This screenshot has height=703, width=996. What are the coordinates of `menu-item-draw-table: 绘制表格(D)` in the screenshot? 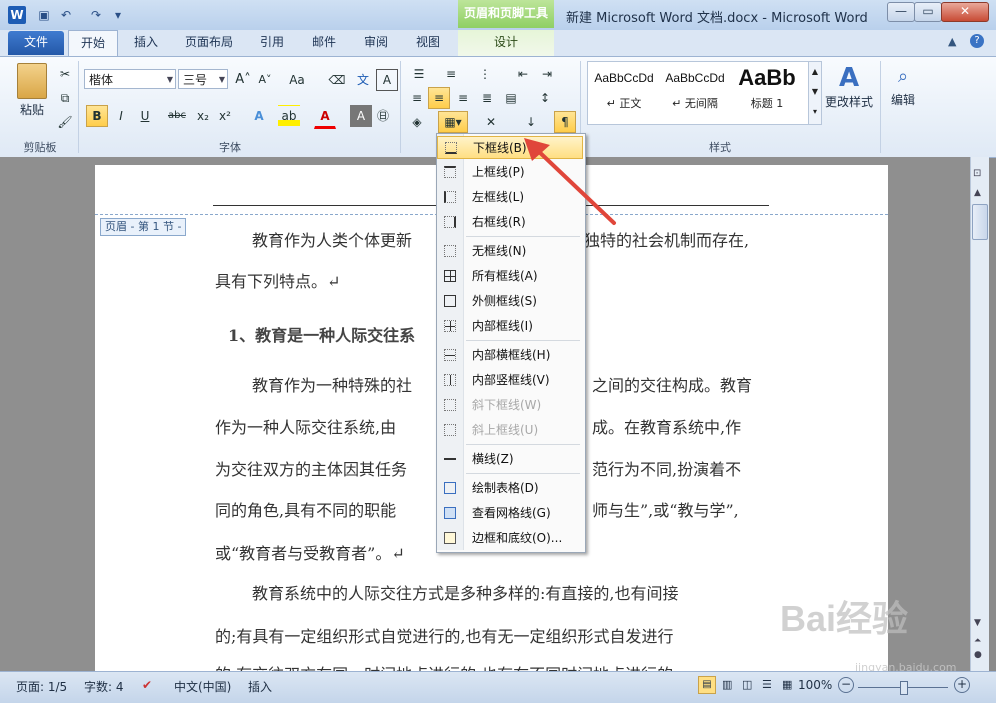 It's located at (510, 488).